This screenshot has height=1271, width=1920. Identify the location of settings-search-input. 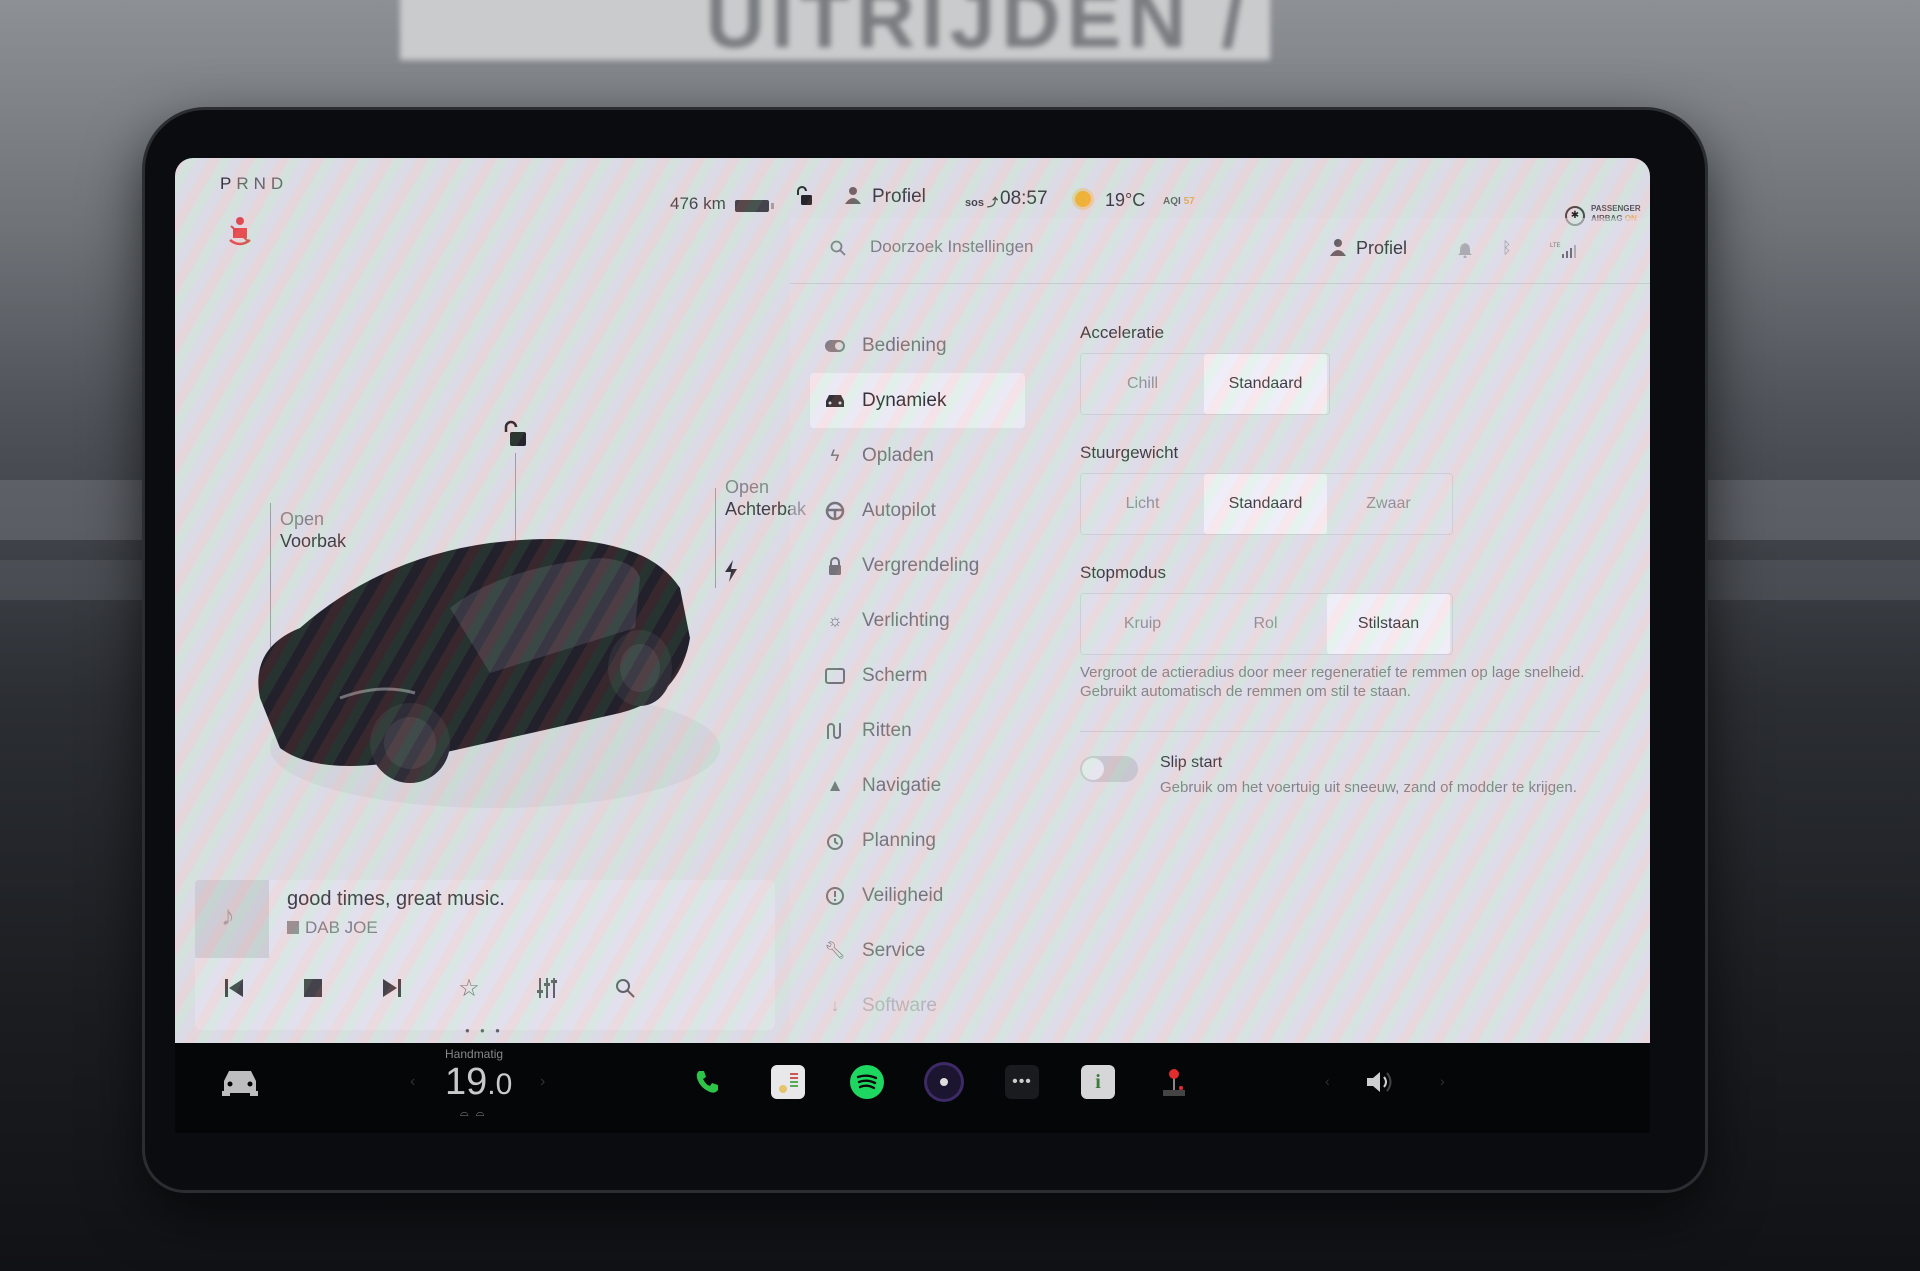
(1030, 247).